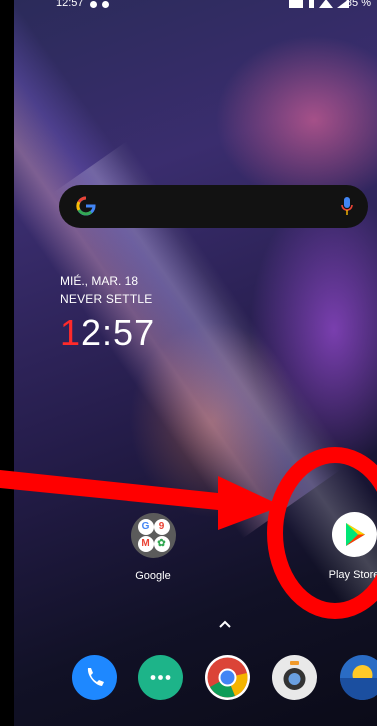  What do you see at coordinates (227, 677) in the screenshot?
I see `chrome-icon` at bounding box center [227, 677].